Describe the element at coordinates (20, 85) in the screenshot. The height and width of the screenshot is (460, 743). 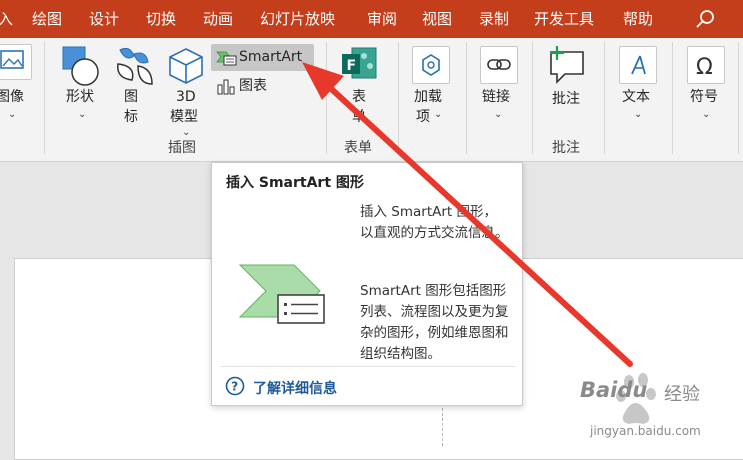
I see `image-button: 图像 ⌄` at that location.